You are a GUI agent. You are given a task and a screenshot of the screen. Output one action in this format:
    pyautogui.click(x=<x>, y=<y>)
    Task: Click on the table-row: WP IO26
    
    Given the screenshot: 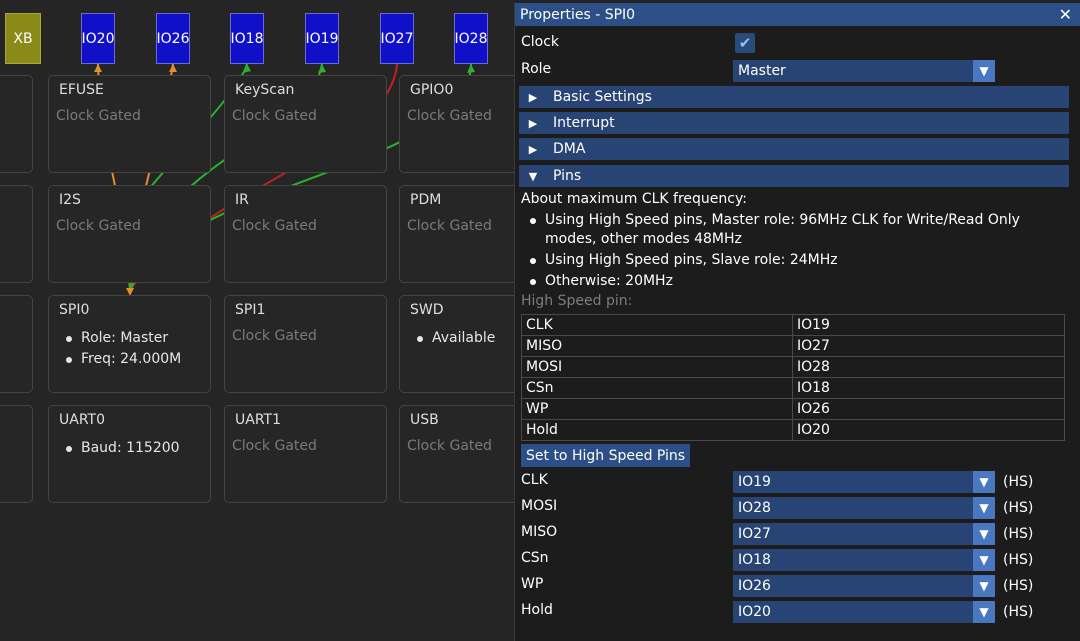 What is the action you would take?
    pyautogui.click(x=793, y=409)
    